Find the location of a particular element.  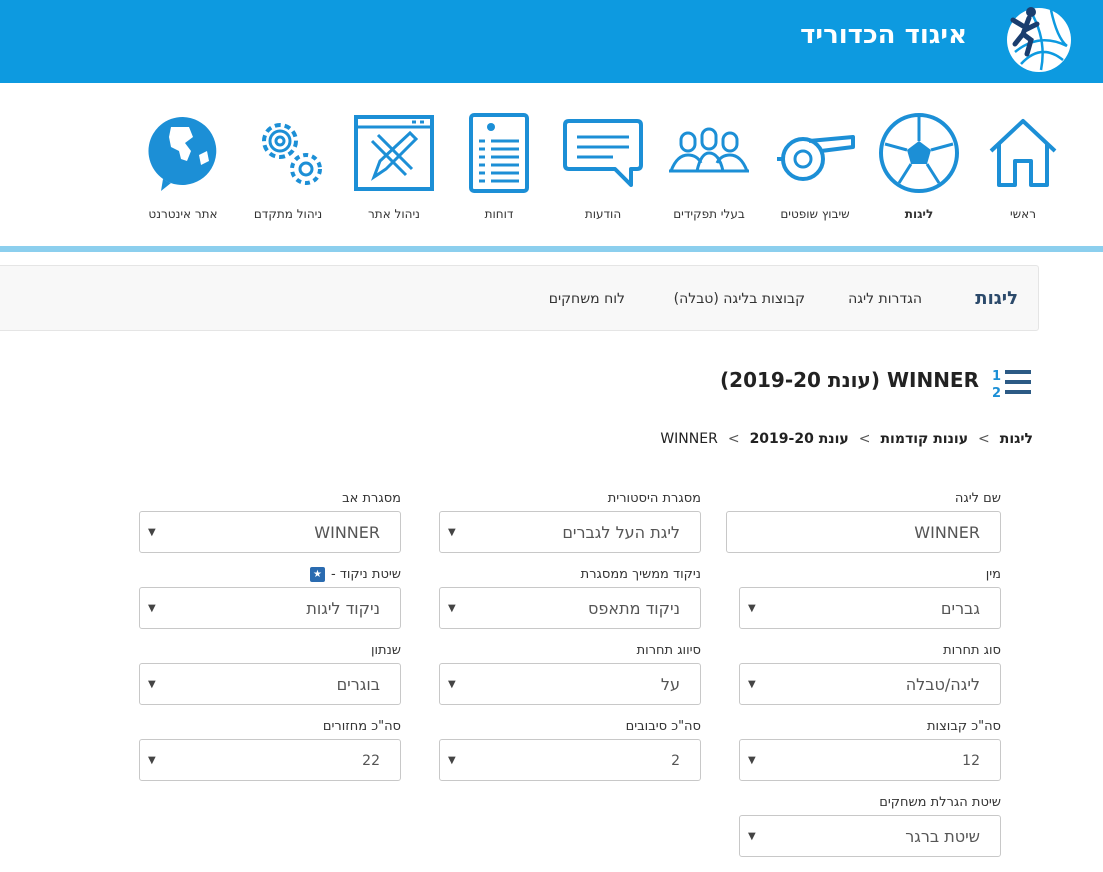

total-teams-label: סה"כ קבוצות is located at coordinates (964, 726).